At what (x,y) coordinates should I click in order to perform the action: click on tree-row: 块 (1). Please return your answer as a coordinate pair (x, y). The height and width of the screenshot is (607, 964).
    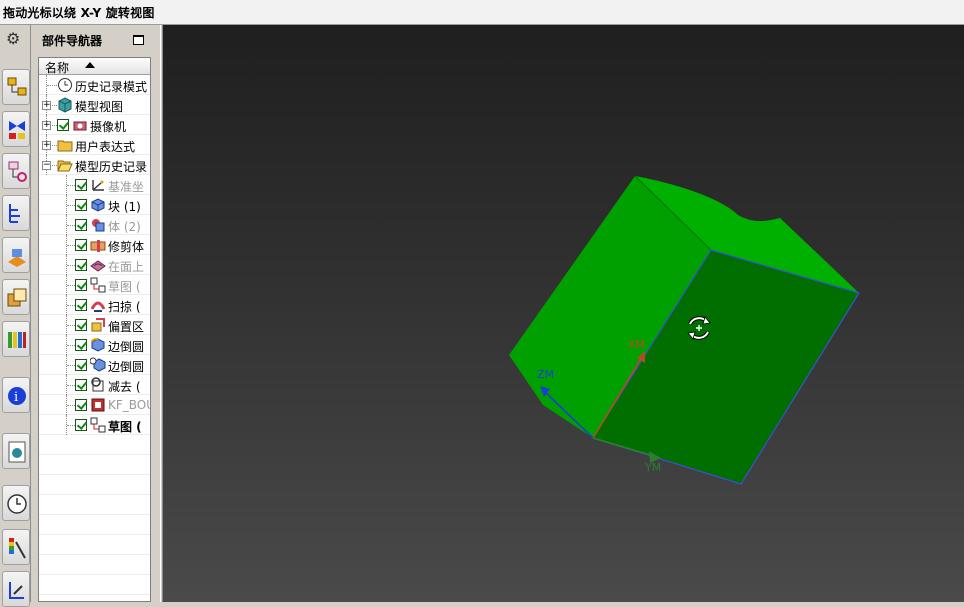
    Looking at the image, I should click on (94, 205).